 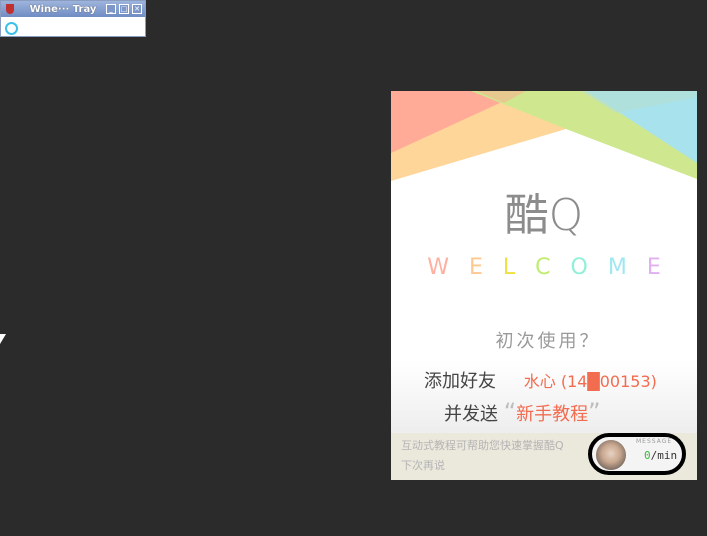 I want to click on minimize-button: _, so click(x=111, y=9).